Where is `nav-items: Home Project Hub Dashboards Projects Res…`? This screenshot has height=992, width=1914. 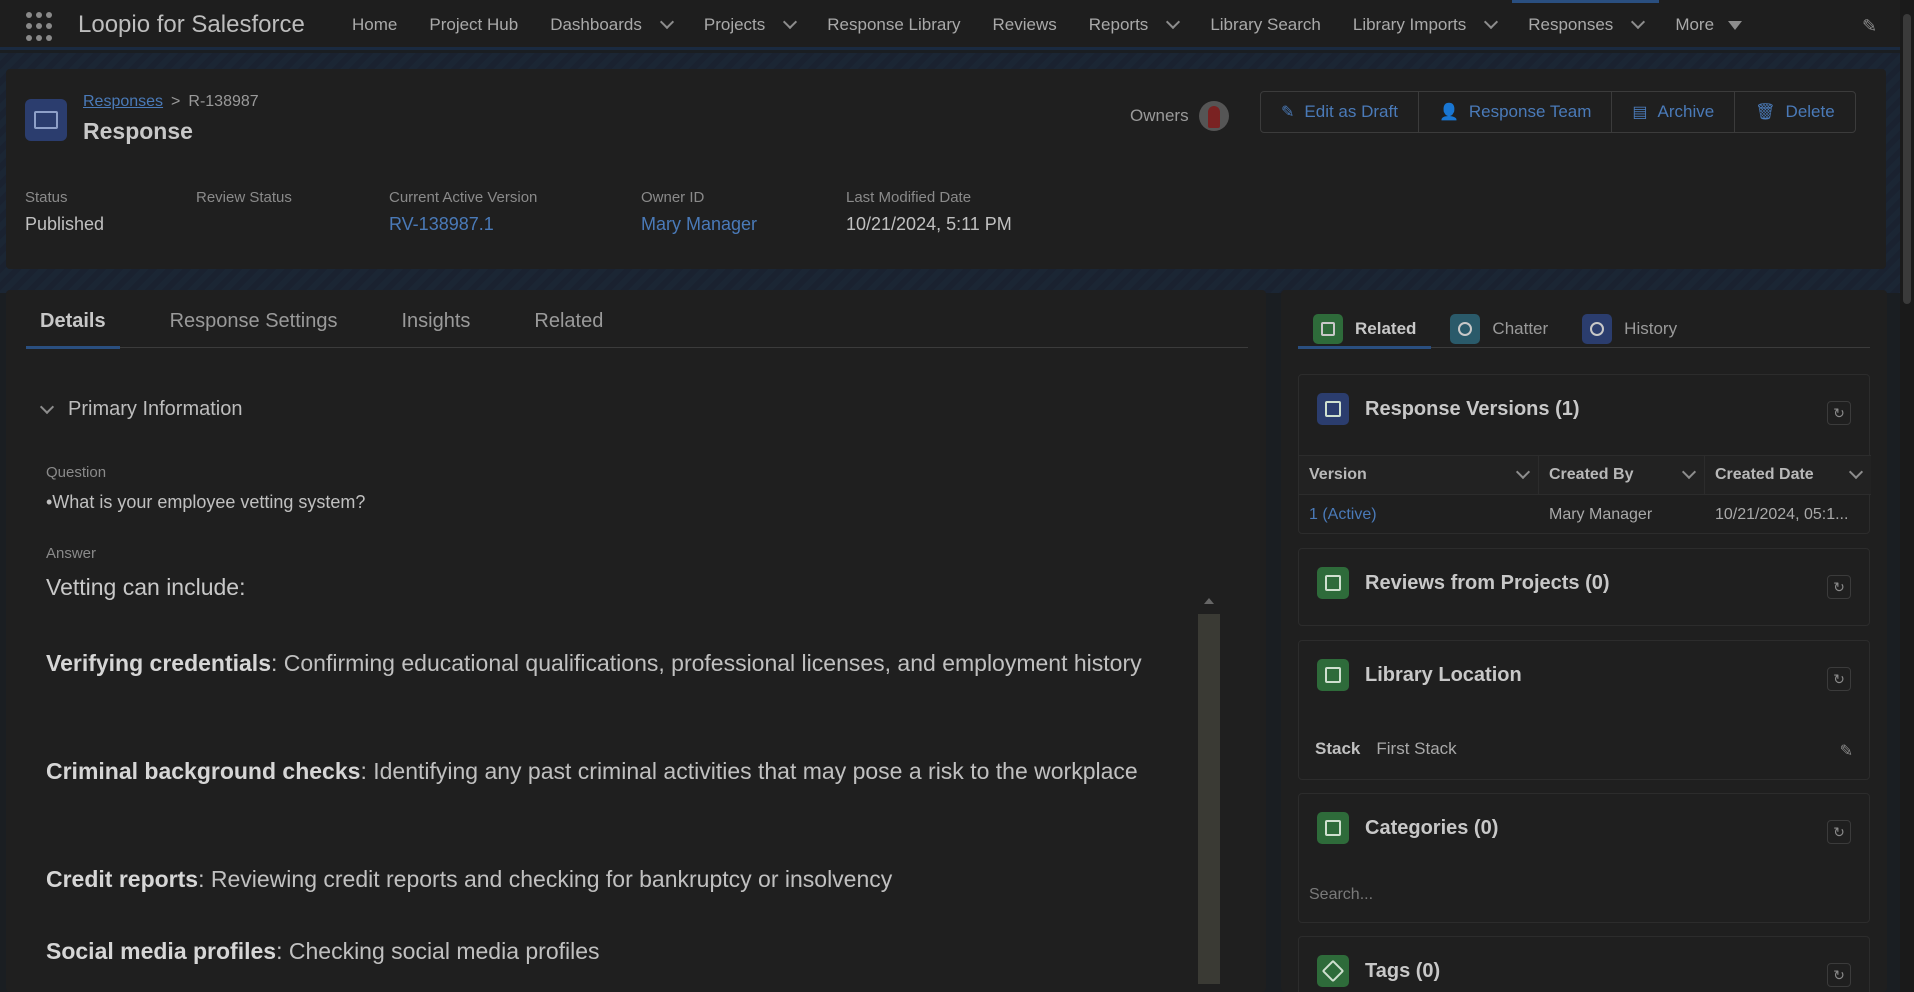
nav-items: Home Project Hub Dashboards Projects Res… is located at coordinates (1047, 25).